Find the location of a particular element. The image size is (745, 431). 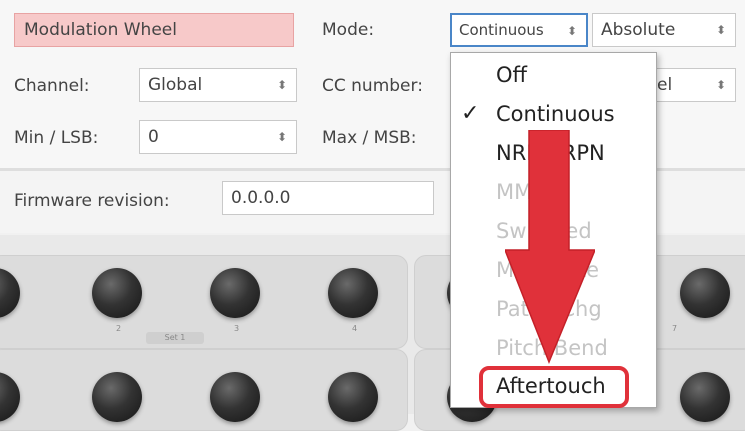

firmware-revision-label: Firmware revision: is located at coordinates (92, 201).